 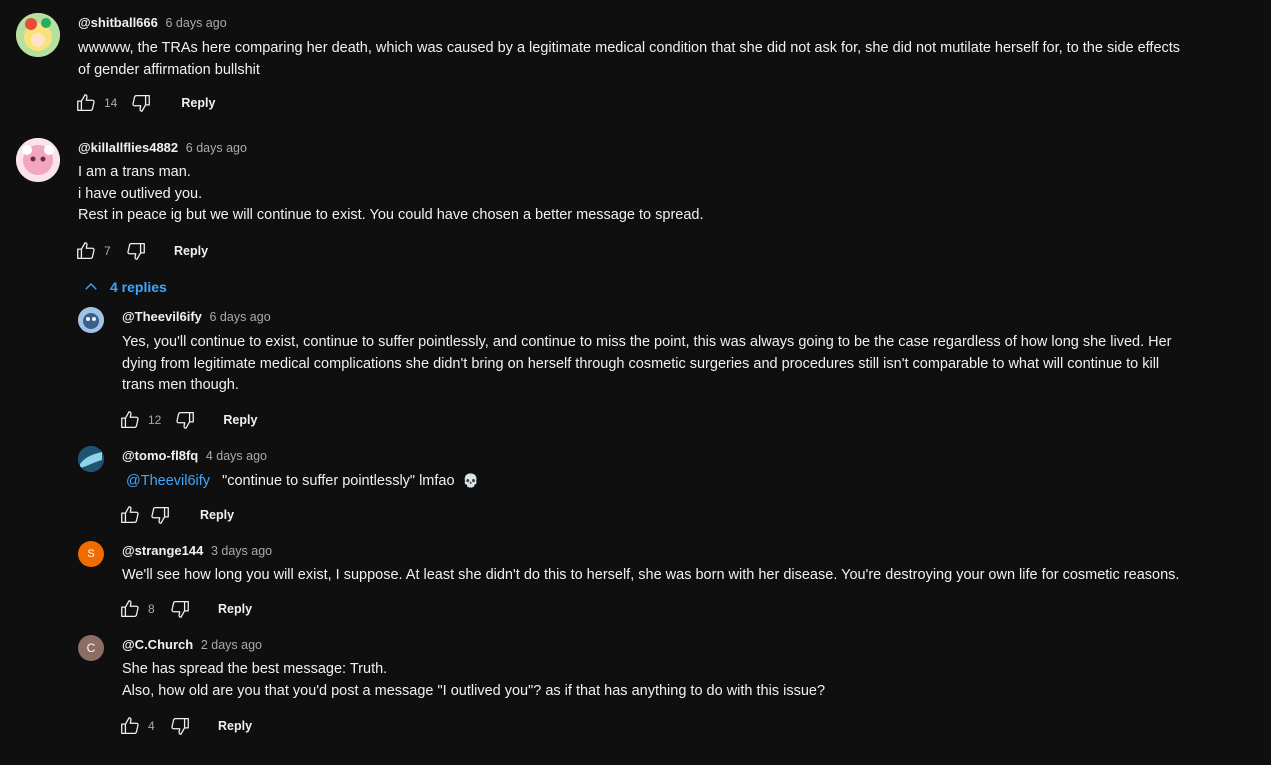 What do you see at coordinates (470, 480) in the screenshot?
I see `skull-emoji-icon: 💀` at bounding box center [470, 480].